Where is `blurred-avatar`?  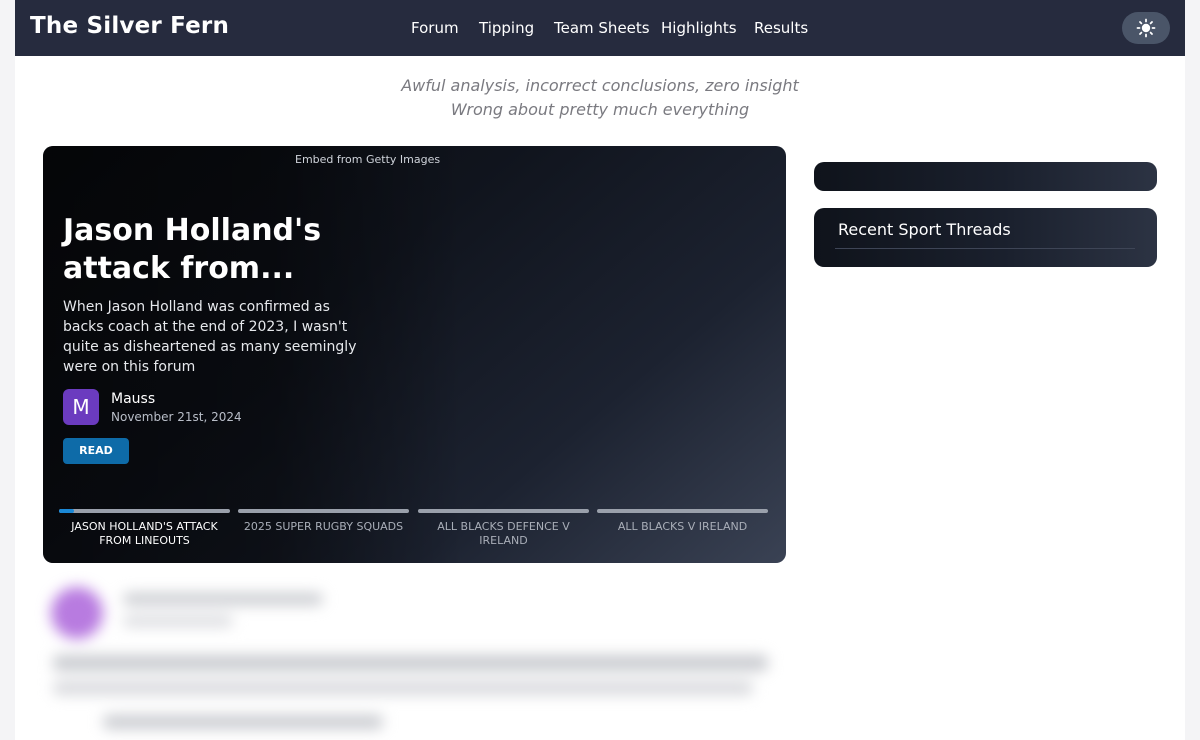 blurred-avatar is located at coordinates (77, 613).